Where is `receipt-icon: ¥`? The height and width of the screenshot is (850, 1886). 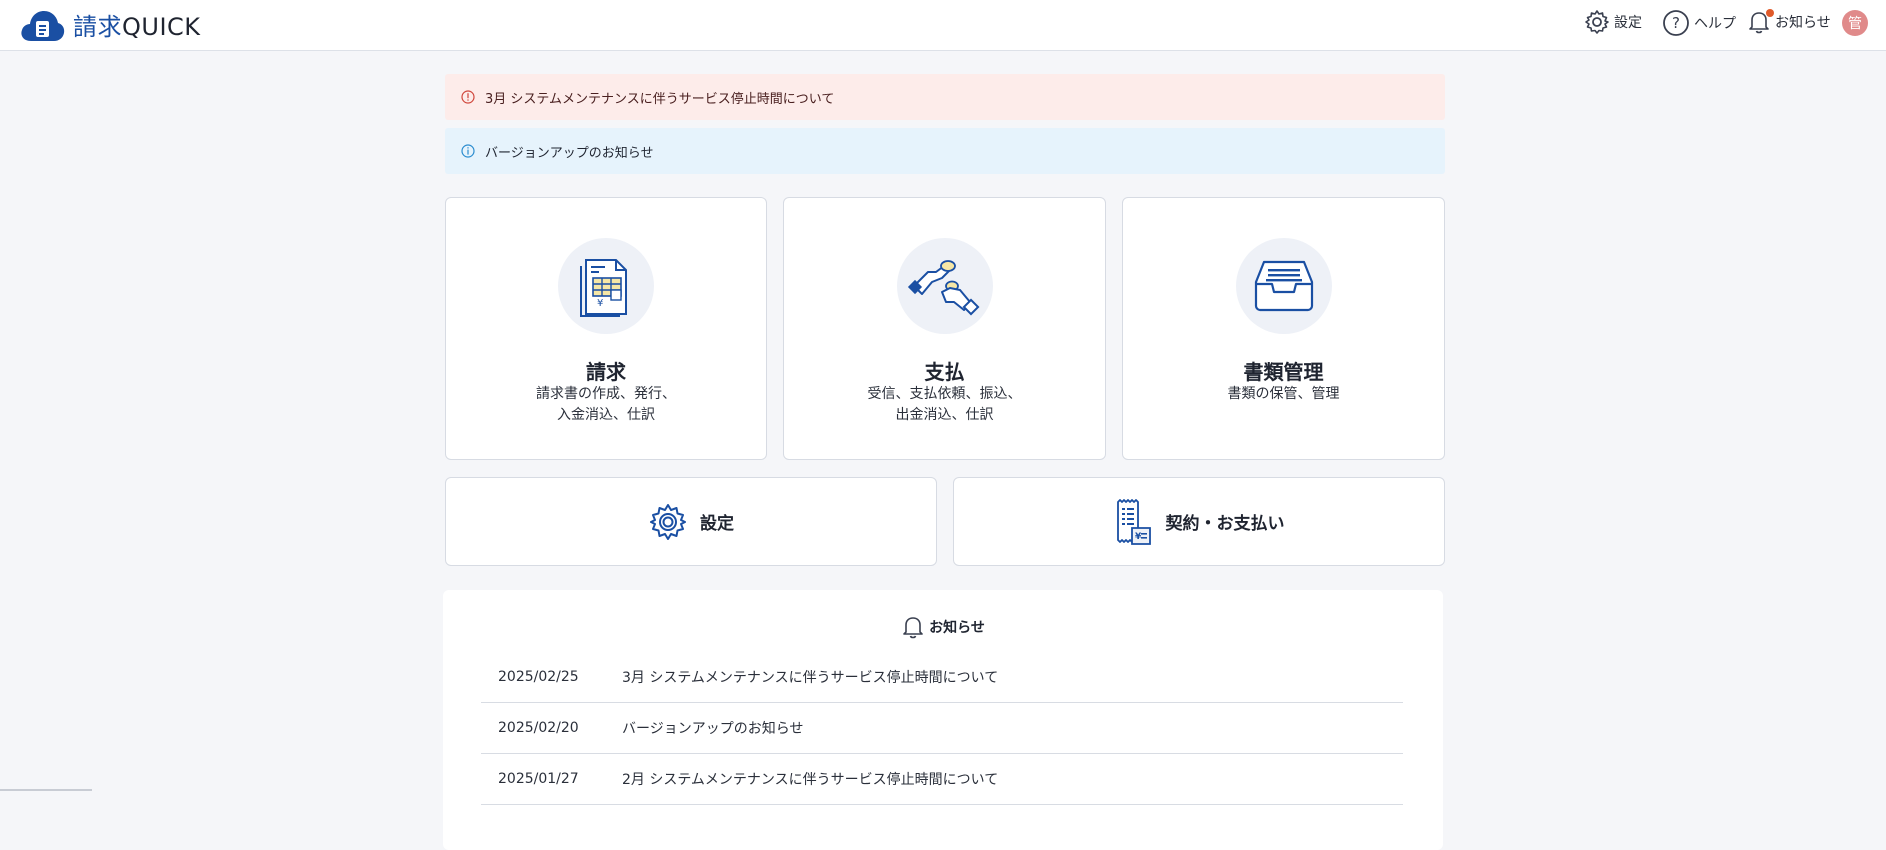 receipt-icon: ¥ is located at coordinates (1133, 521).